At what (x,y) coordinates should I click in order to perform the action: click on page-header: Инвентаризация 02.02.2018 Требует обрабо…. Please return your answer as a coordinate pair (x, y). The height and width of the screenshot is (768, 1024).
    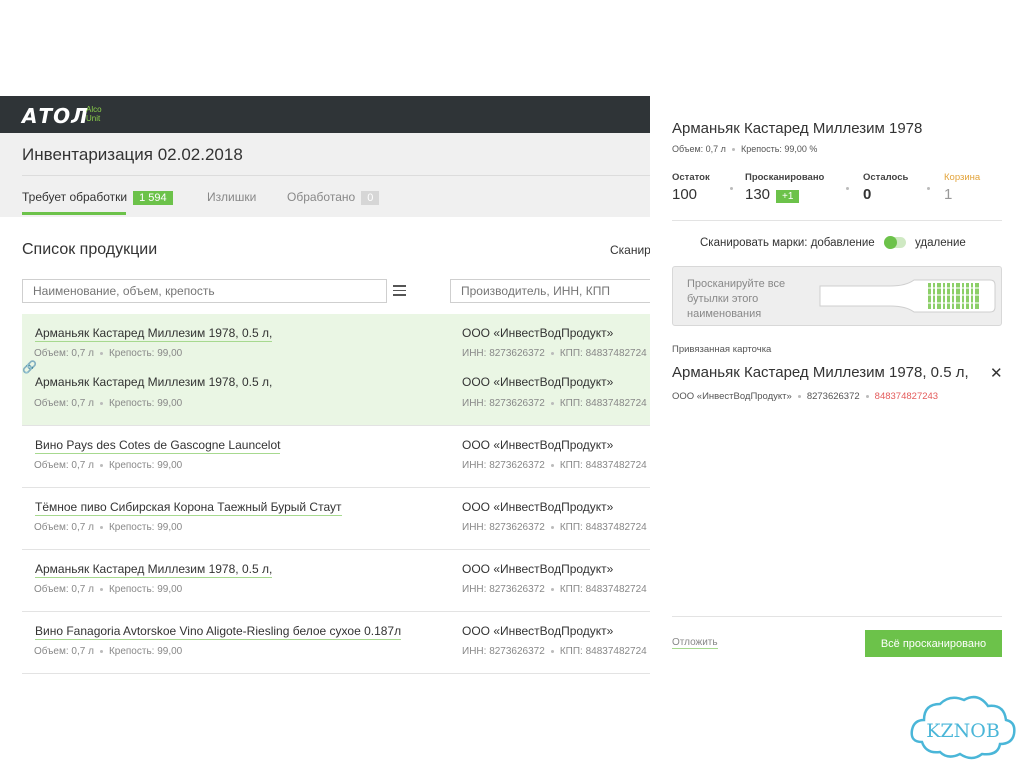
    Looking at the image, I should click on (325, 175).